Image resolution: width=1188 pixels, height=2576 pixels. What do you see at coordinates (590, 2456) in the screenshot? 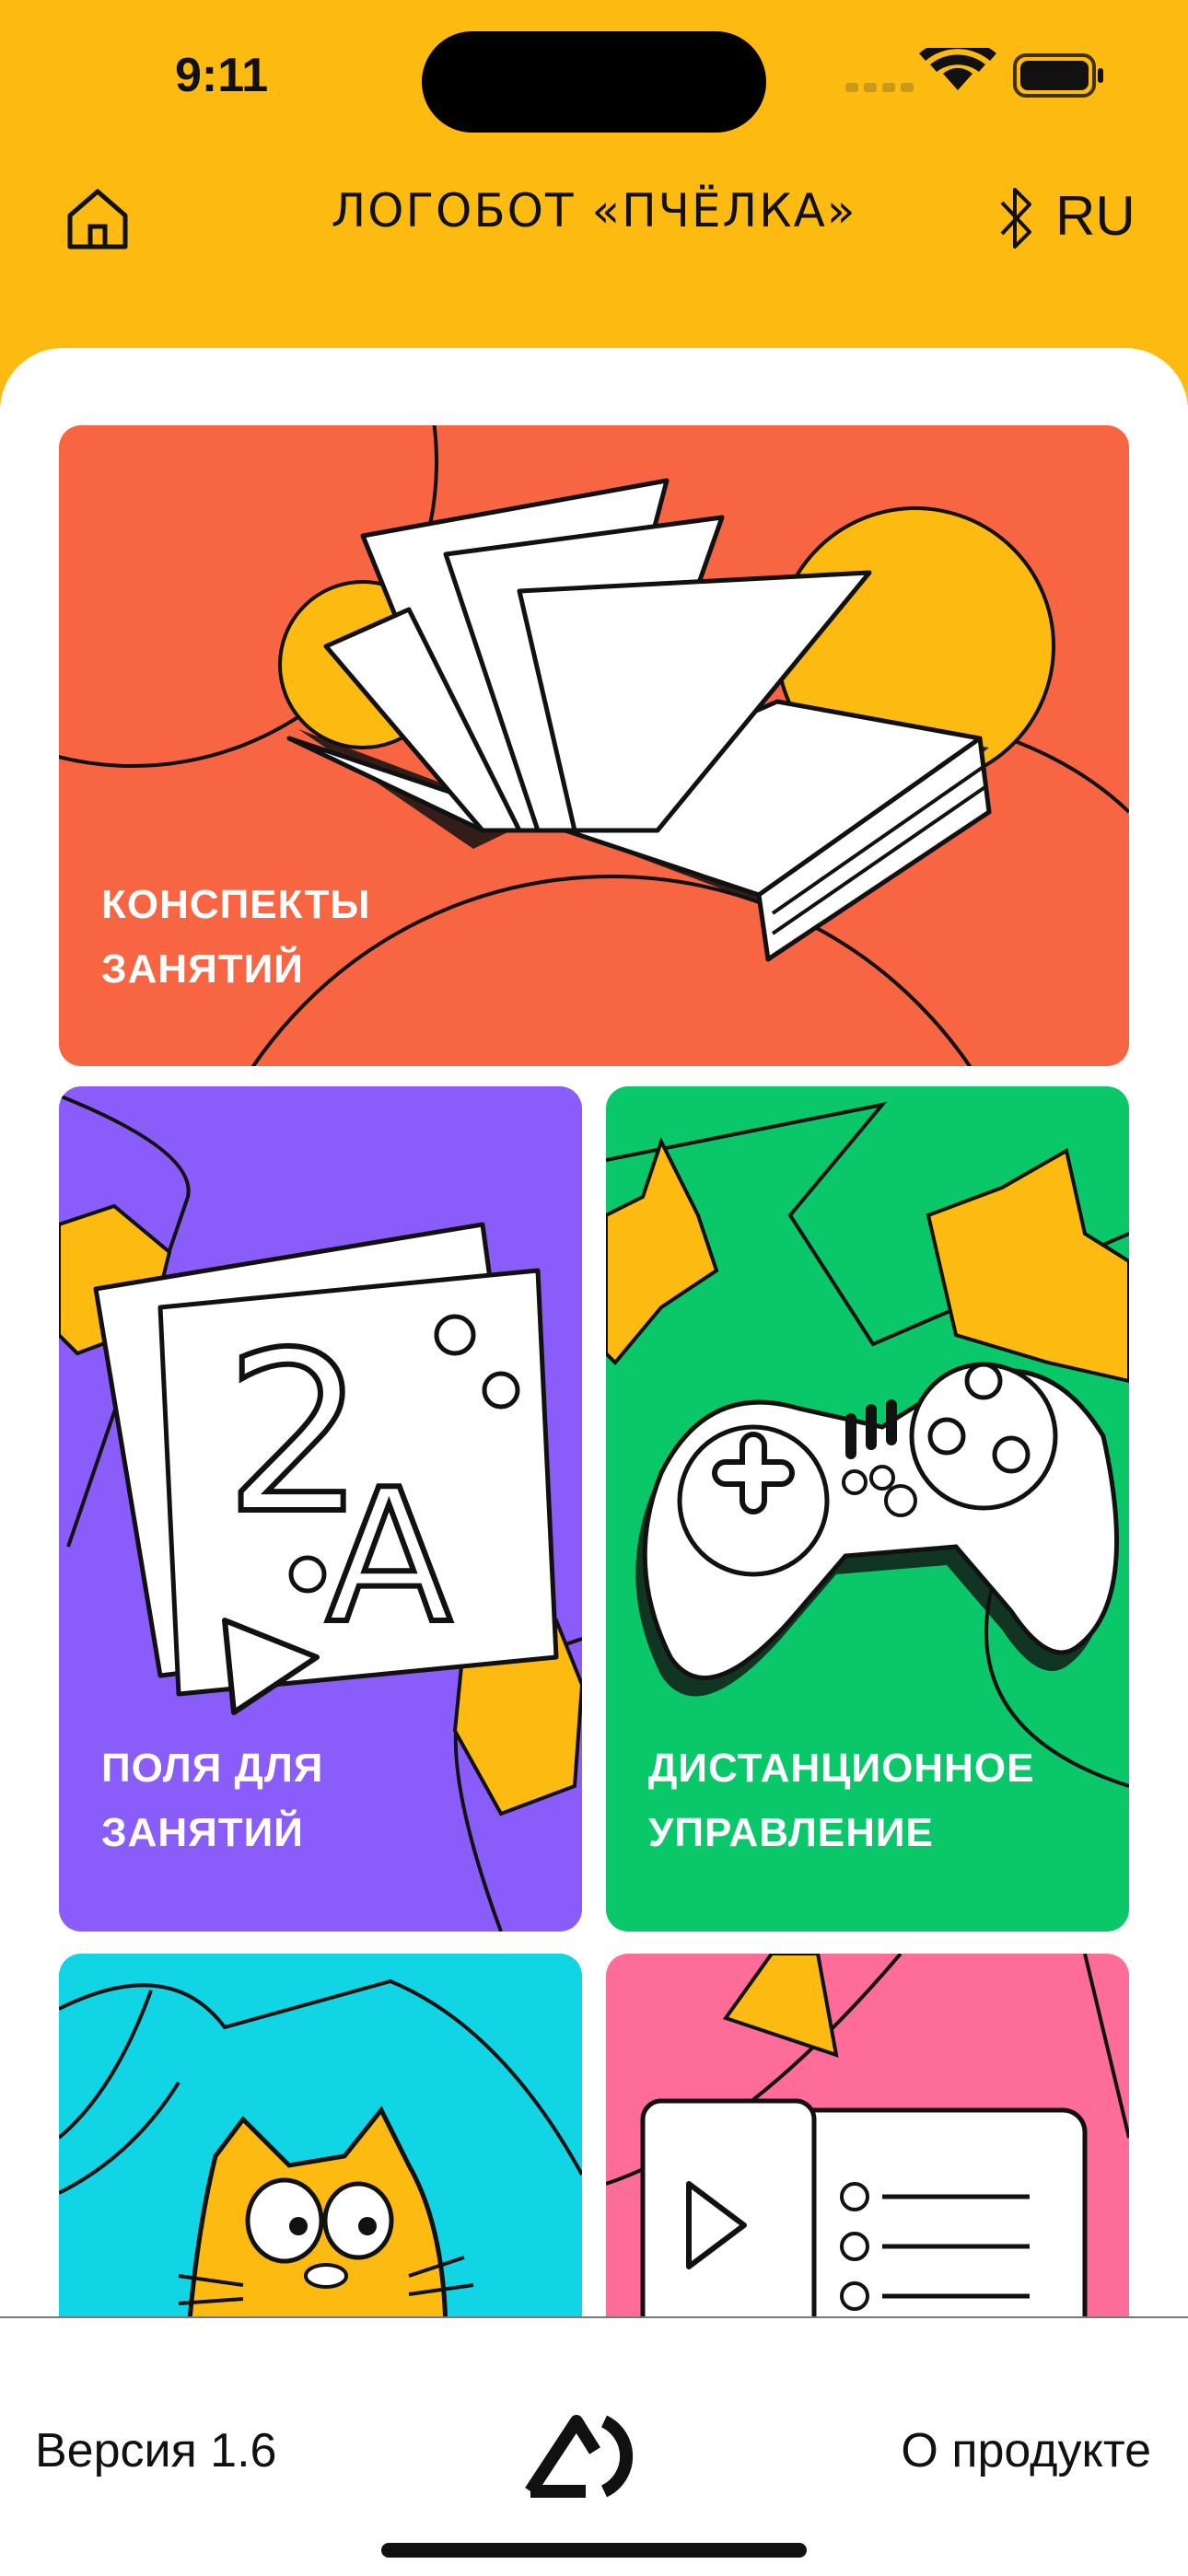
I see `brand-logo-icon` at bounding box center [590, 2456].